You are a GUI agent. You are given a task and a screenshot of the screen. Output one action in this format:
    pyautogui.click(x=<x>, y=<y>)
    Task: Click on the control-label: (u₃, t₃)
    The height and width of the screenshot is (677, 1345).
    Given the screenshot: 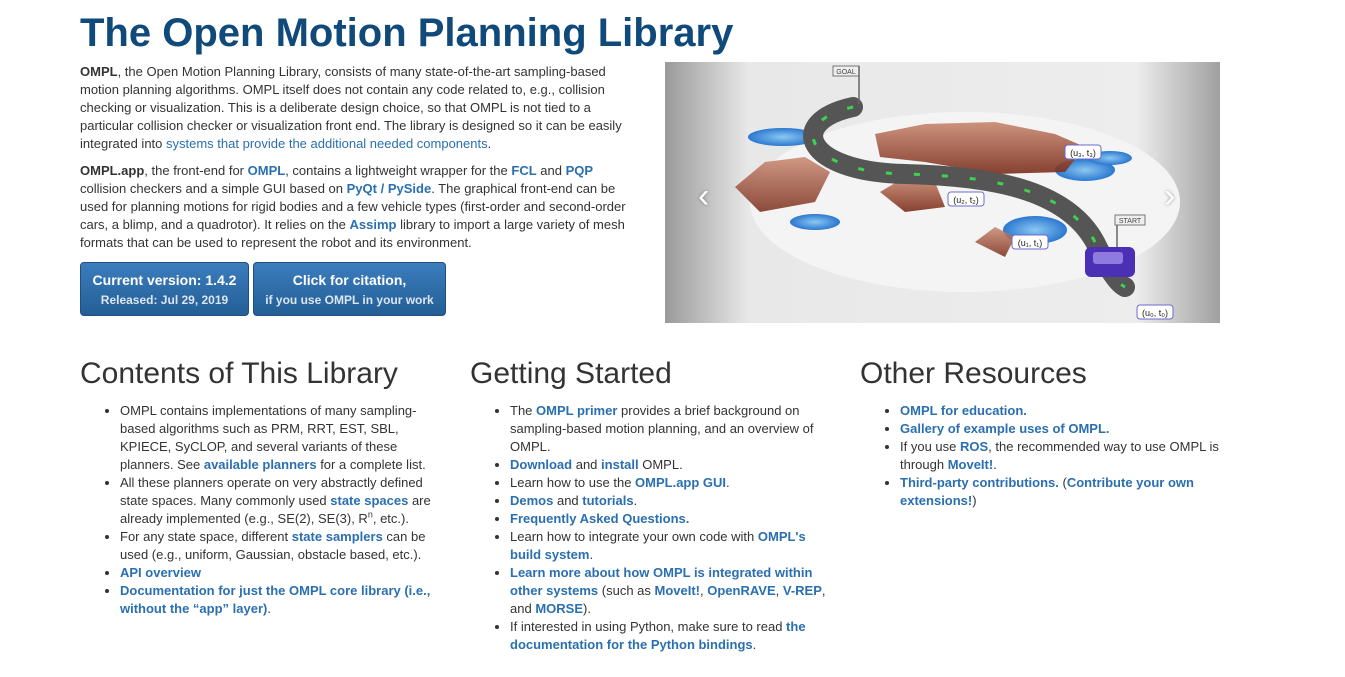 What is the action you would take?
    pyautogui.click(x=1083, y=153)
    